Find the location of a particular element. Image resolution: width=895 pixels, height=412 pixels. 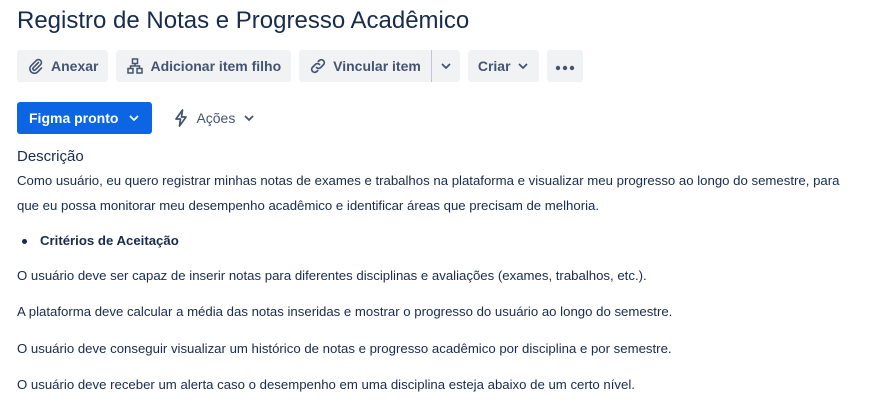

more-actions-button is located at coordinates (564, 66).